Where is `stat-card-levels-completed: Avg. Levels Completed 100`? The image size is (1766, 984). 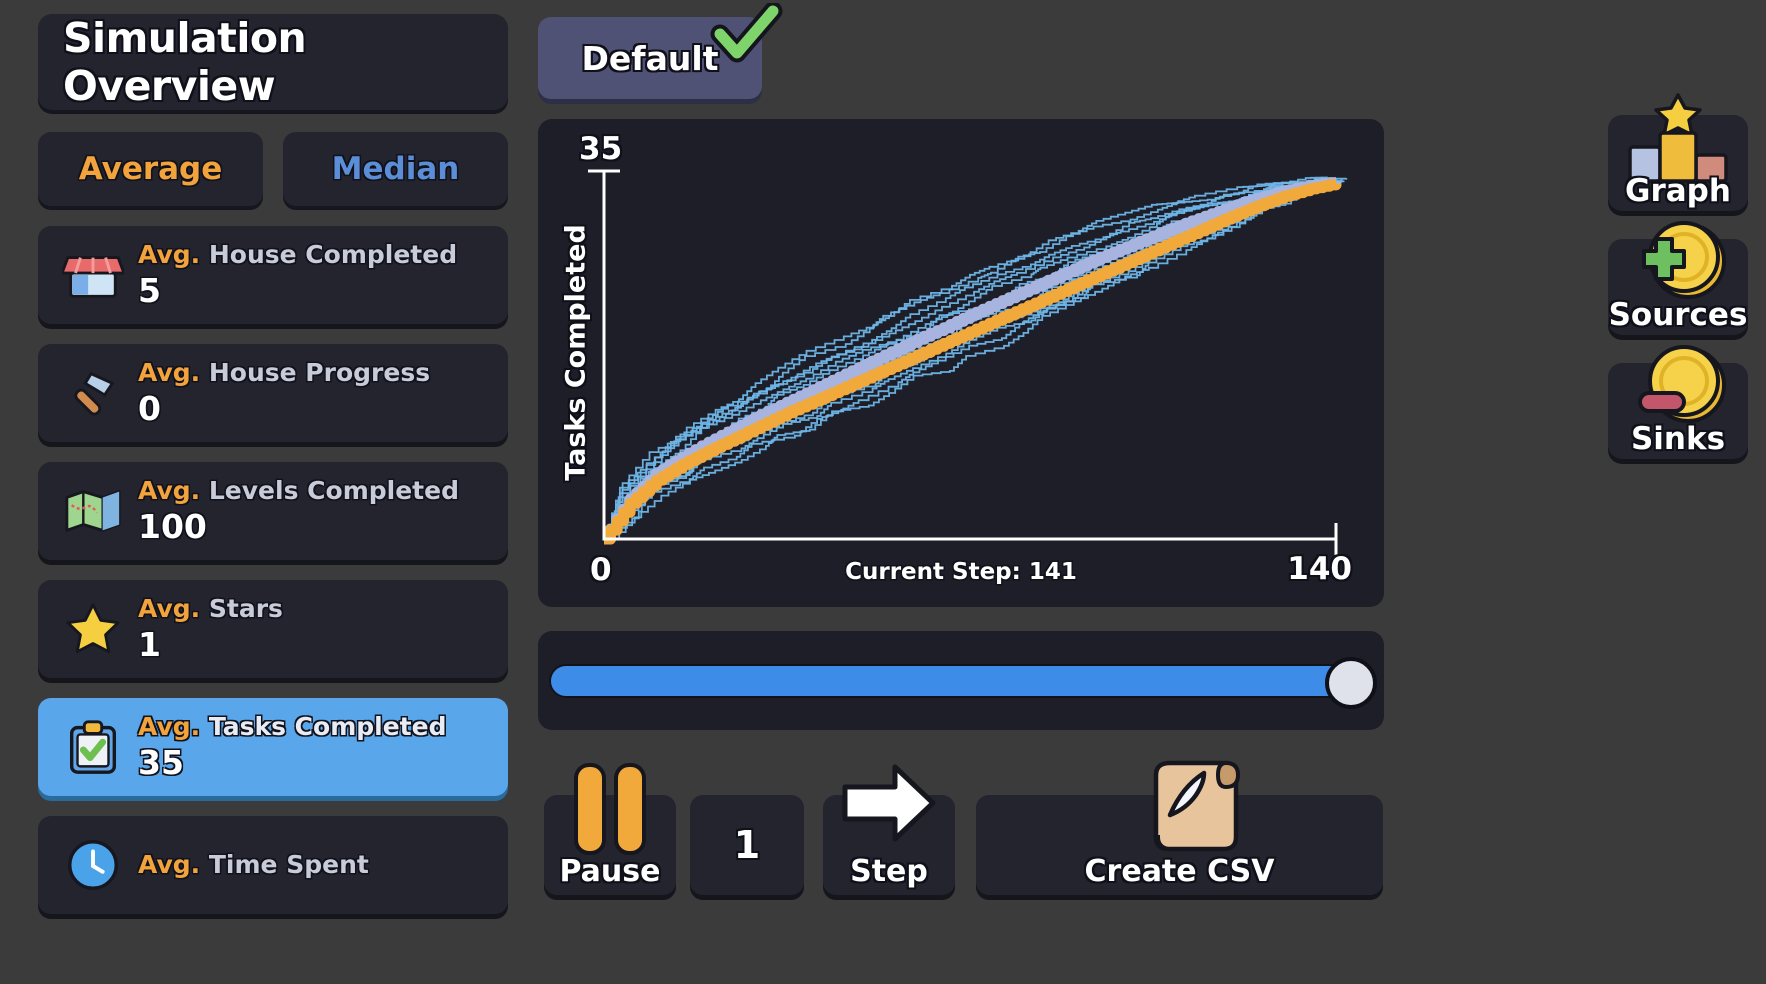
stat-card-levels-completed: Avg. Levels Completed 100 is located at coordinates (273, 511).